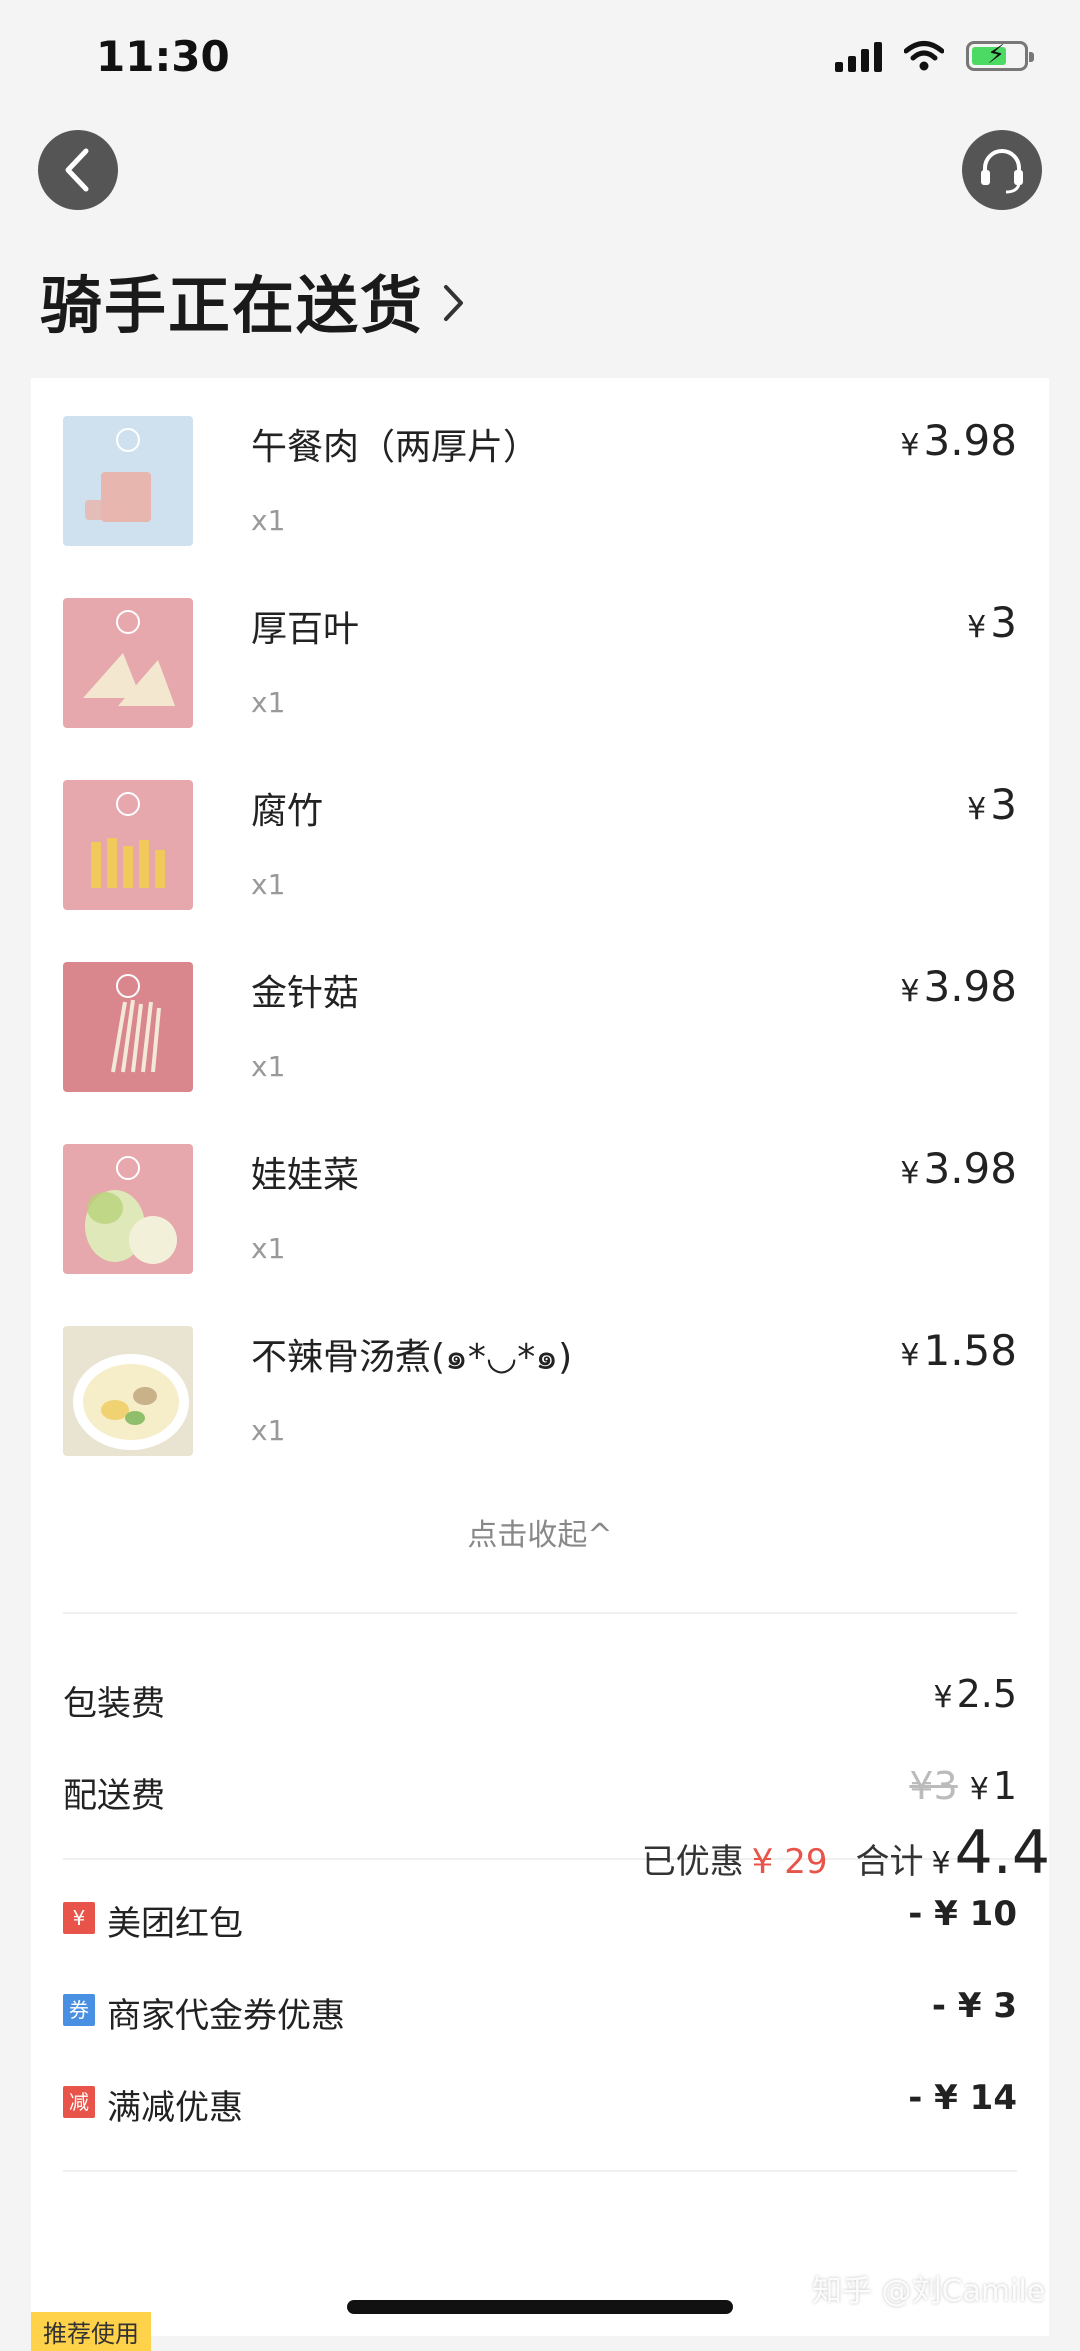  I want to click on home-indicator, so click(540, 2307).